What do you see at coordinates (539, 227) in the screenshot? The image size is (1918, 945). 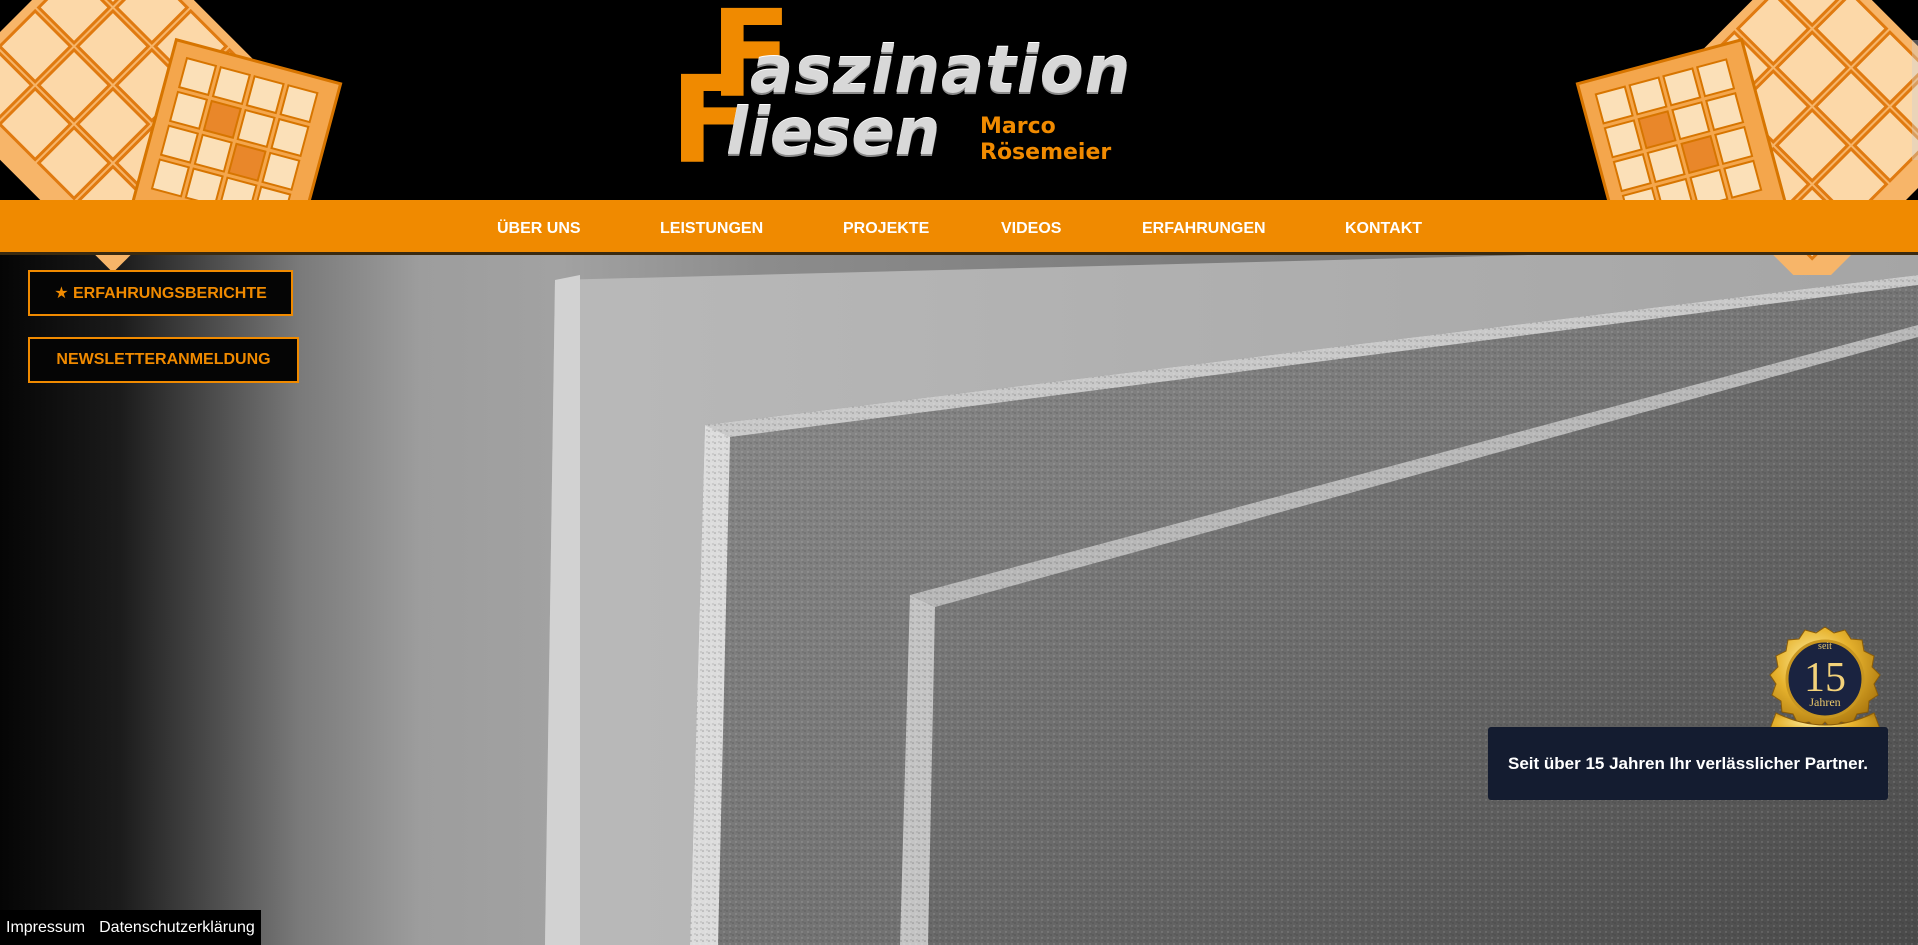 I see `nav-item-ueber-uns: Über uns` at bounding box center [539, 227].